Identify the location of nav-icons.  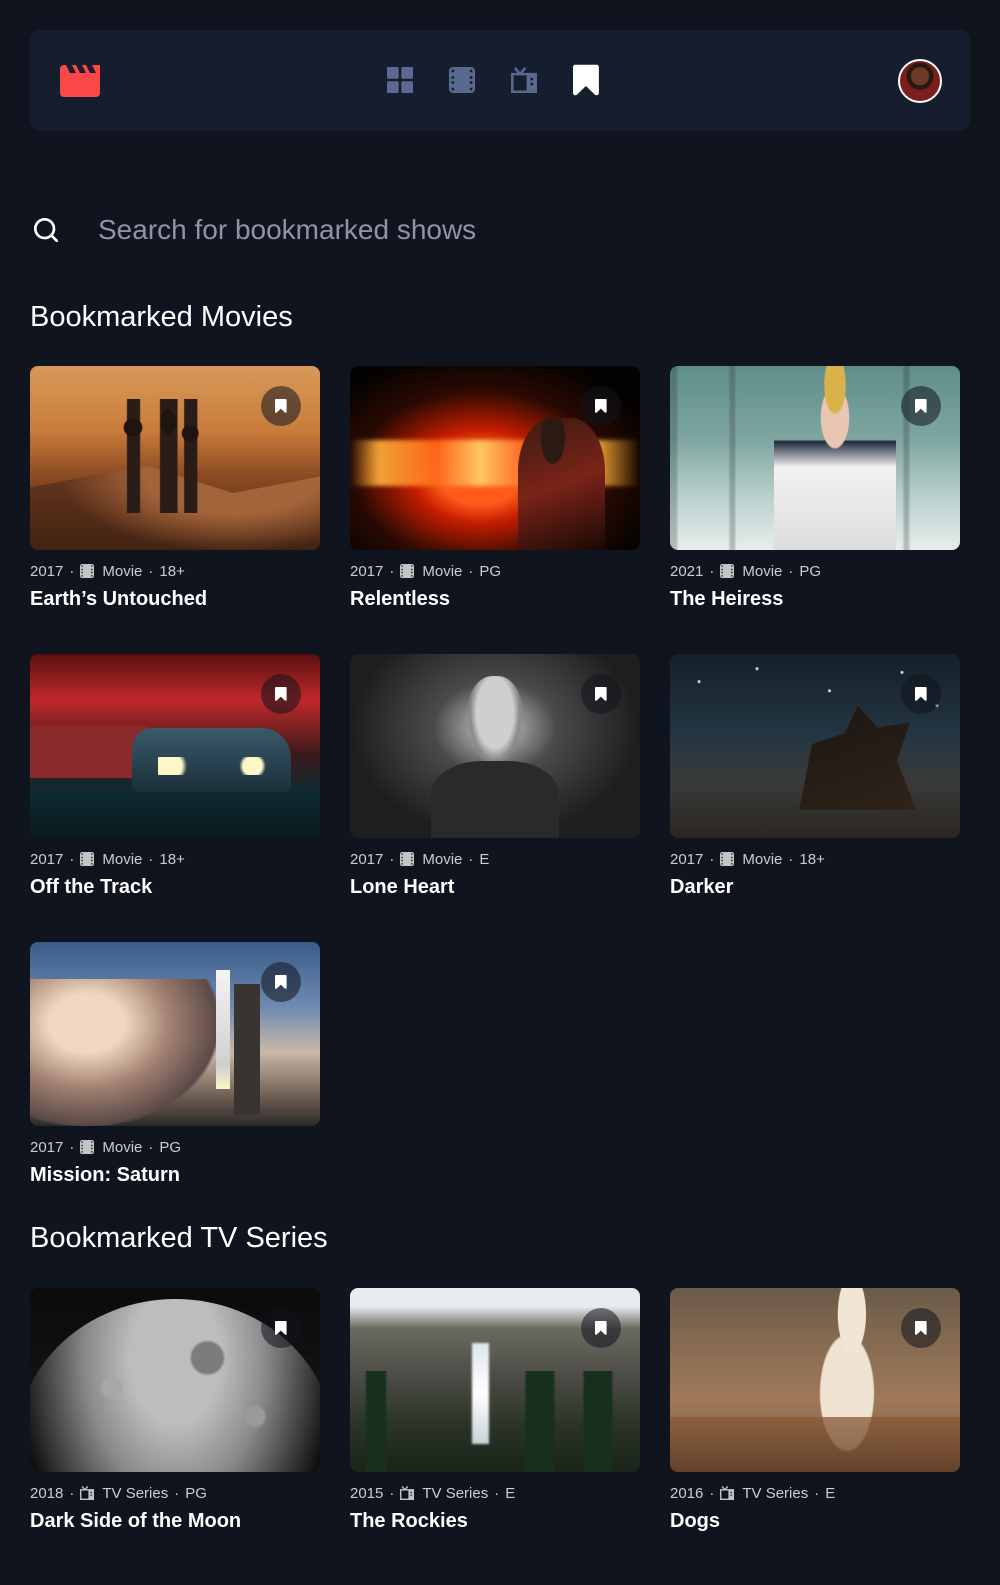
(493, 80).